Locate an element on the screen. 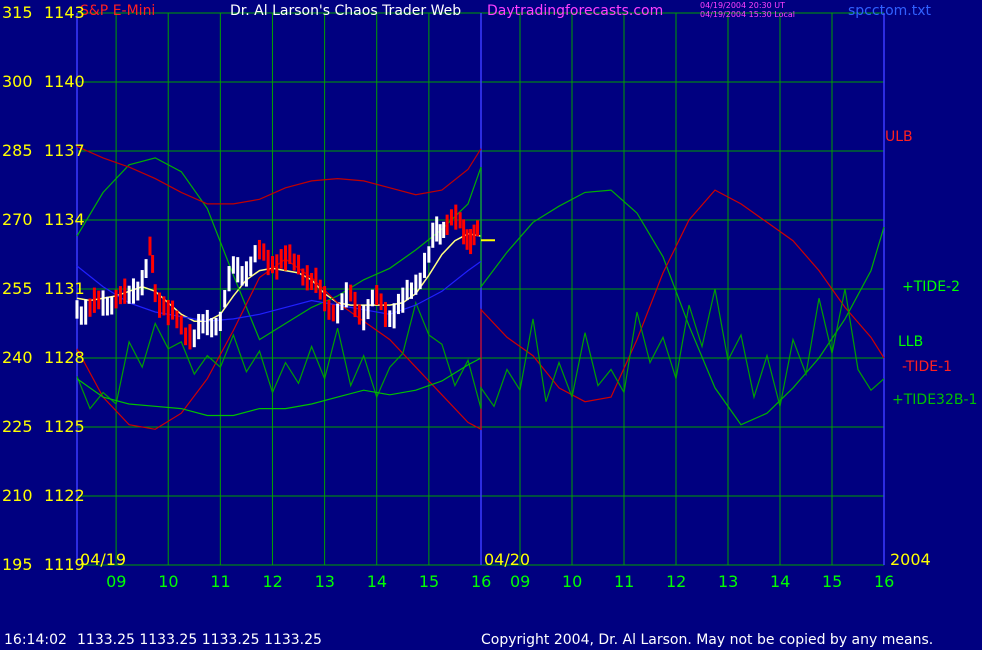  x-day2-label: 04/20 is located at coordinates (507, 559).